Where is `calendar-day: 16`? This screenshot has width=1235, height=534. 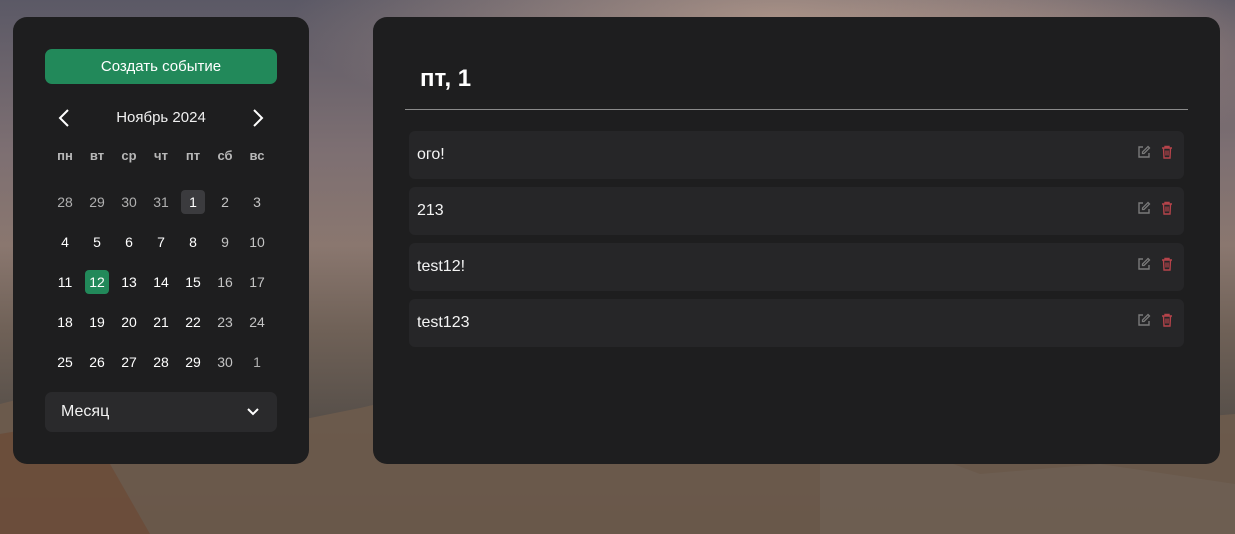
calendar-day: 16 is located at coordinates (225, 282).